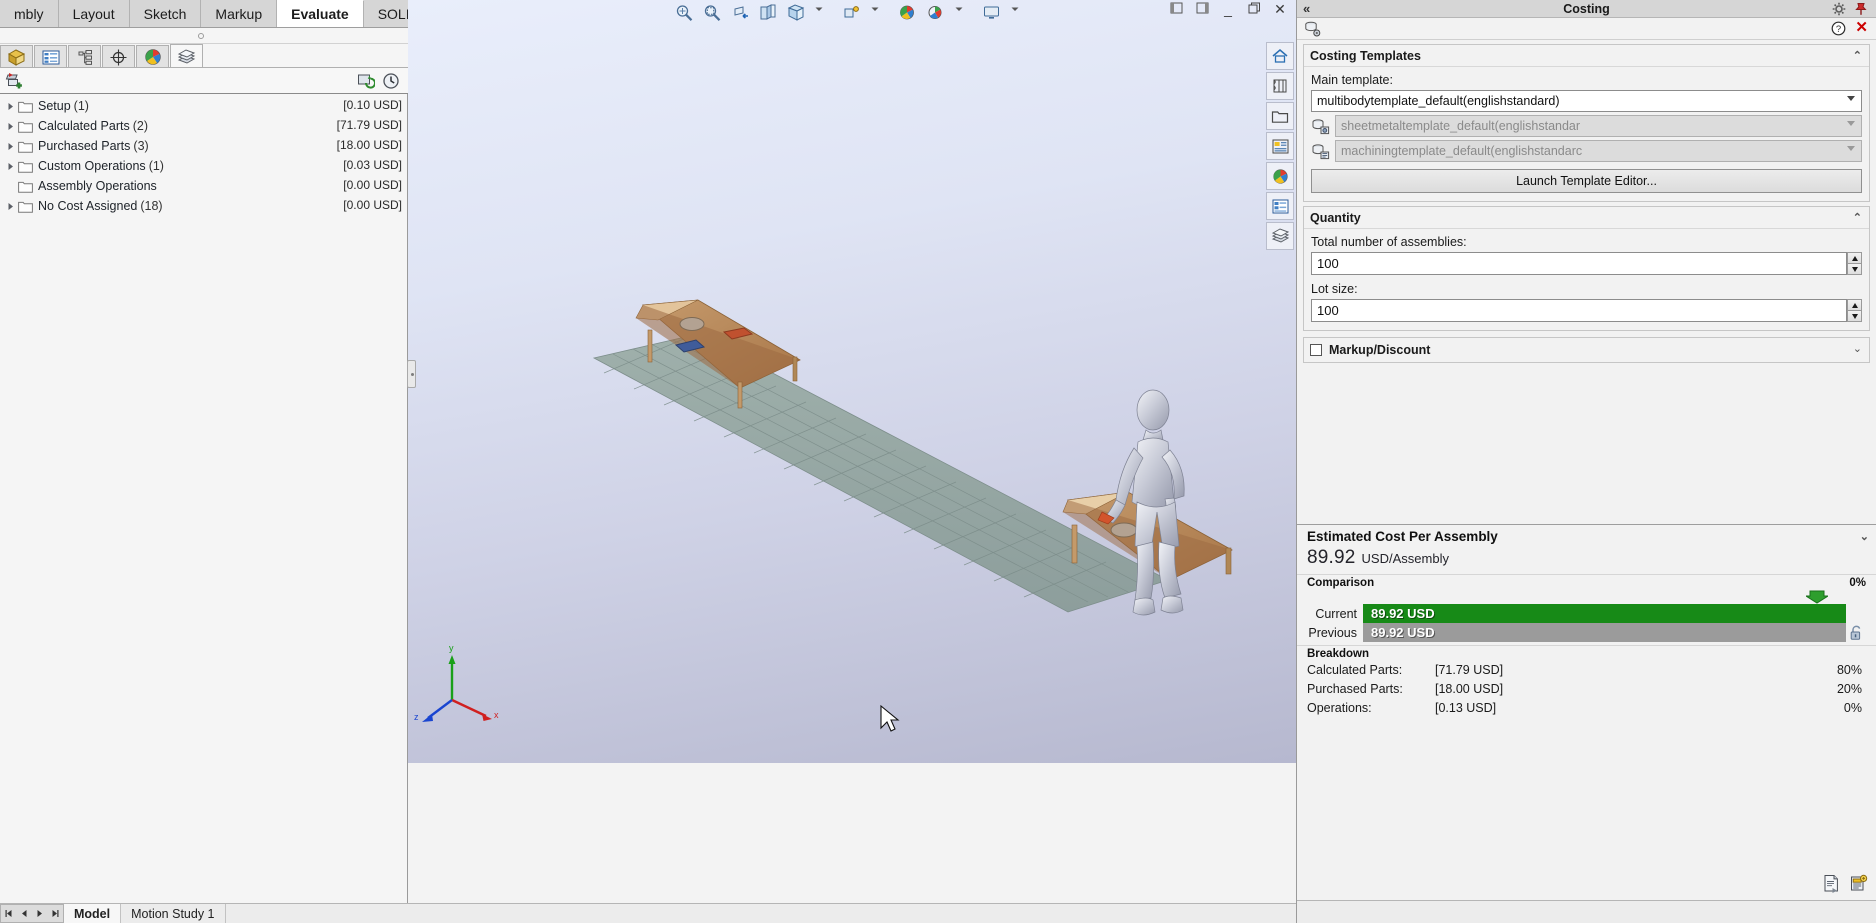 The width and height of the screenshot is (1876, 923). What do you see at coordinates (24, 913) in the screenshot?
I see `prev-tab-icon` at bounding box center [24, 913].